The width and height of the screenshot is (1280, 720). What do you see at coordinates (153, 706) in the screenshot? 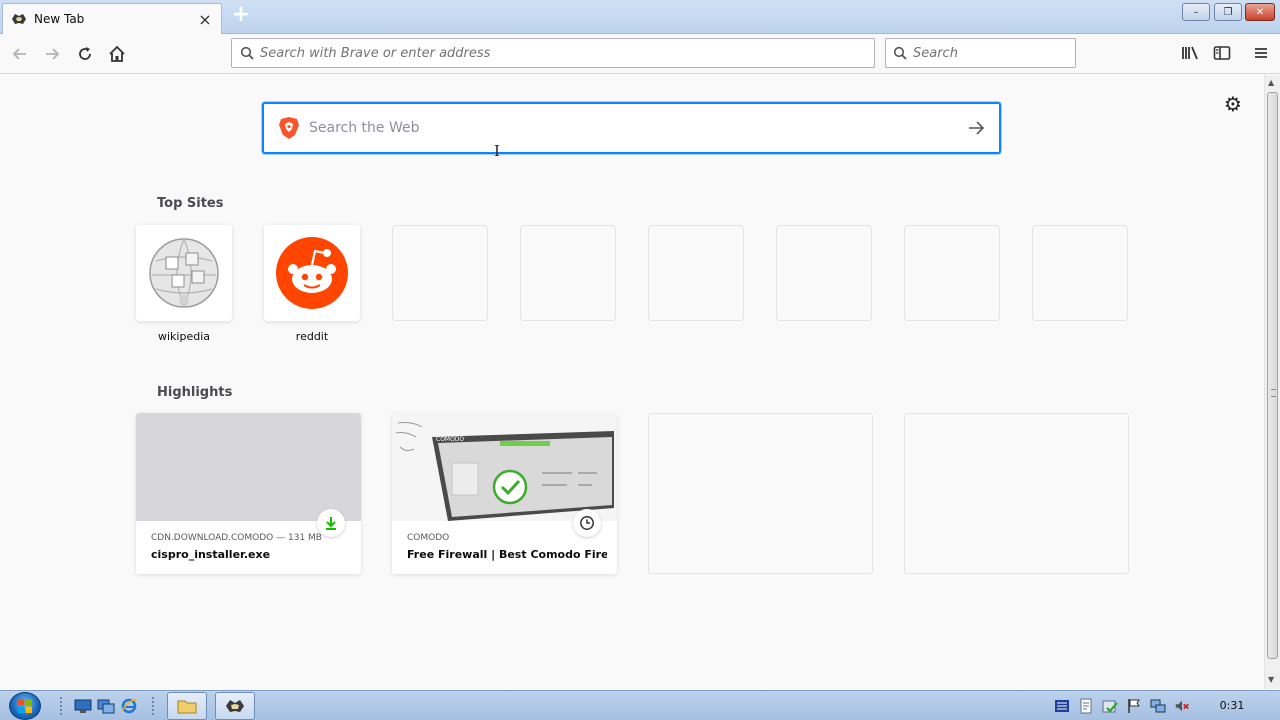
I see `taskbar-grip-icon` at bounding box center [153, 706].